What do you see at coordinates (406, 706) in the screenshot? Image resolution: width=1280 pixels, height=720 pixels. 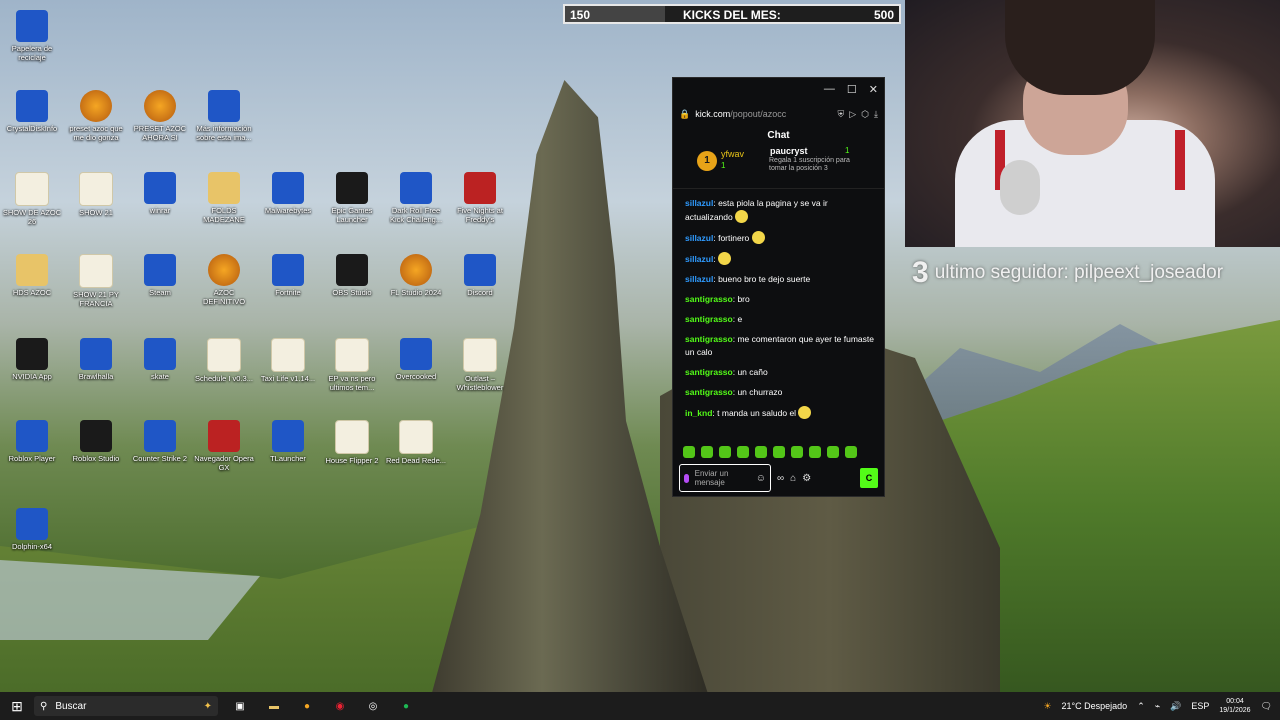 I see `spotify-taskbar-icon: ●` at bounding box center [406, 706].